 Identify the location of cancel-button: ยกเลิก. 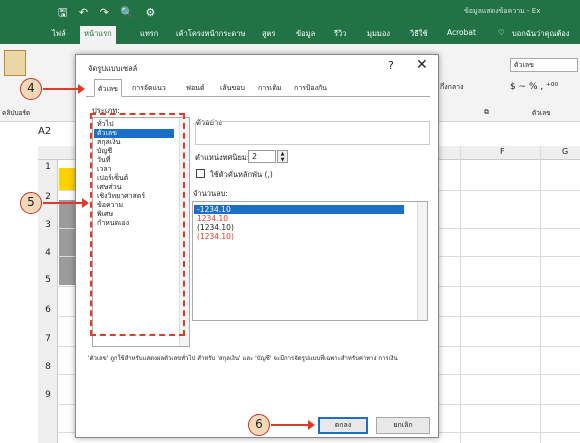
(403, 425).